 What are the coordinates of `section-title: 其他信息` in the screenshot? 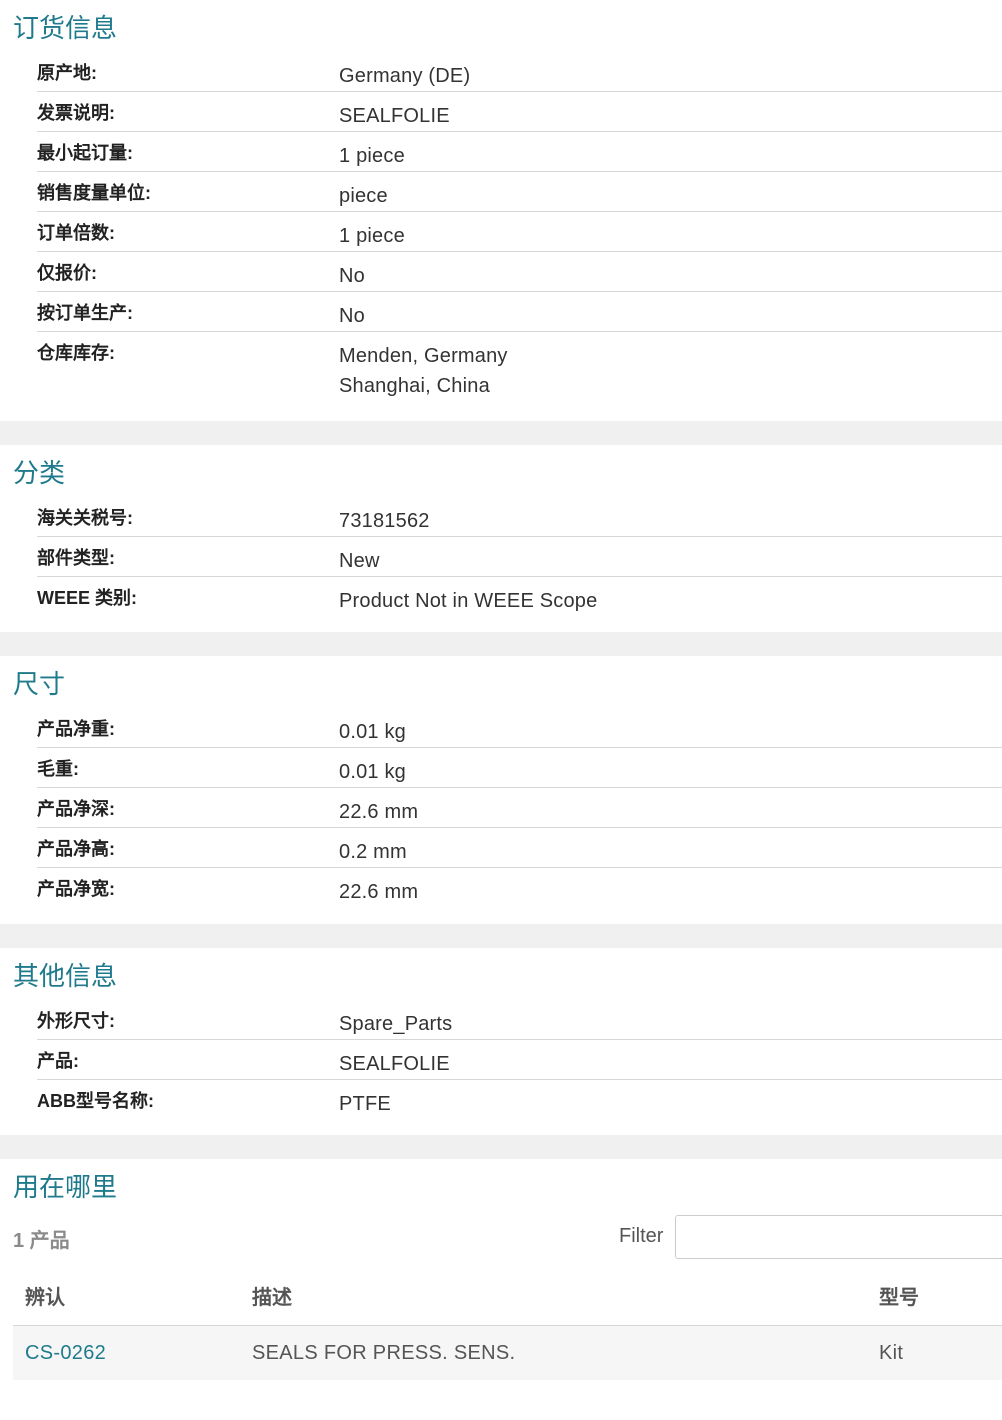 It's located at (65, 976).